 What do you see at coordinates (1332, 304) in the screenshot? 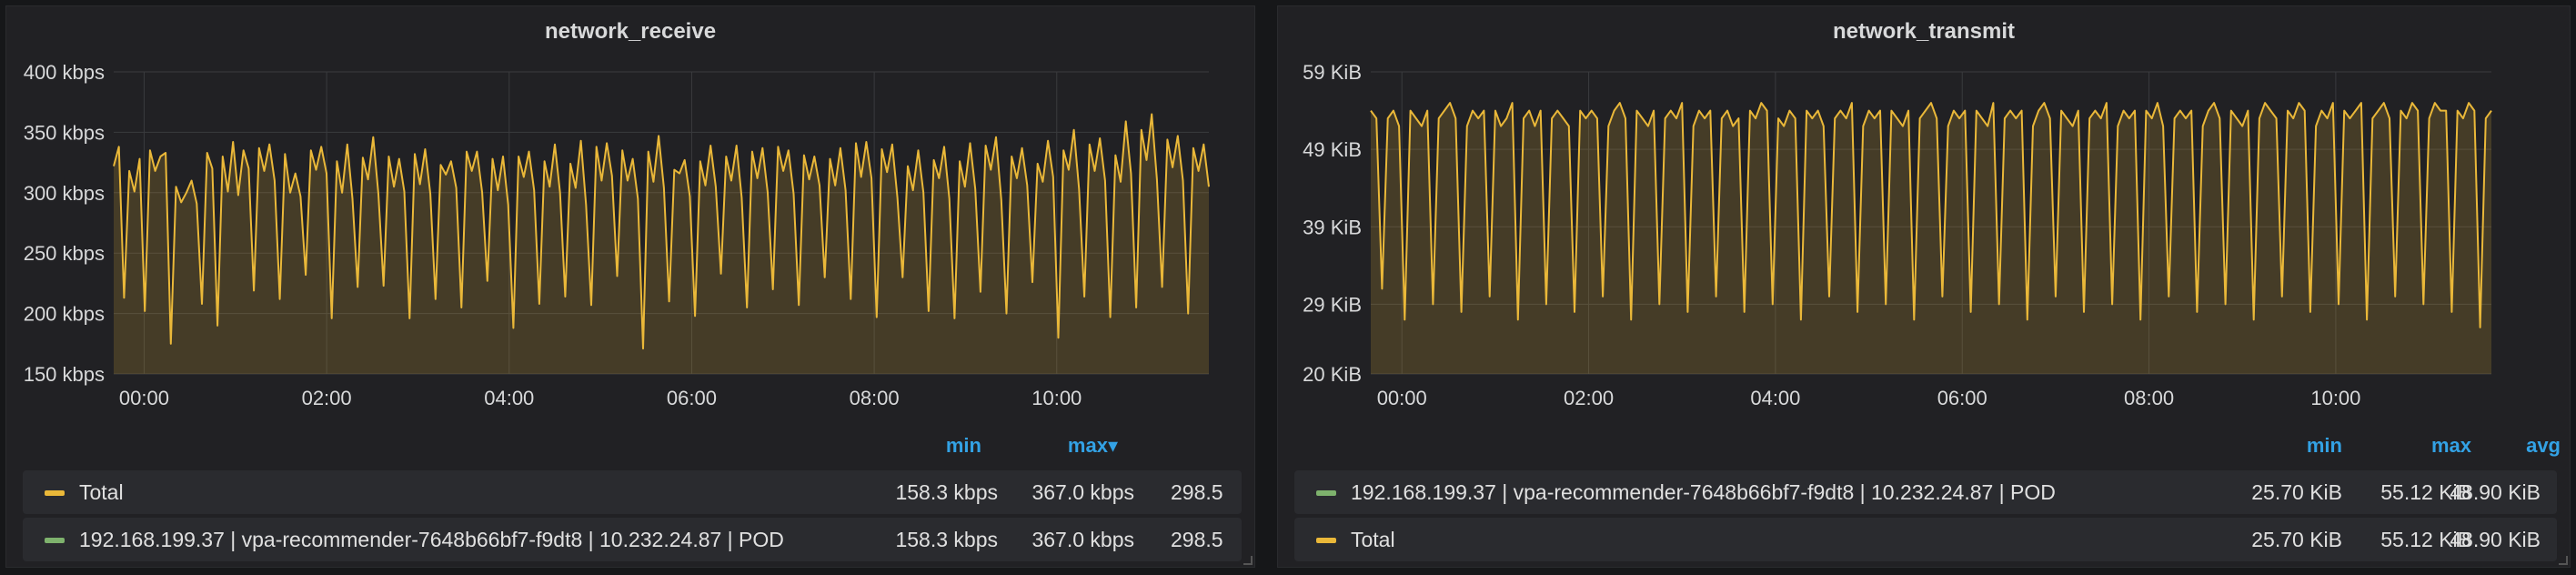
I see `y-tick-label: 29 KiB` at bounding box center [1332, 304].